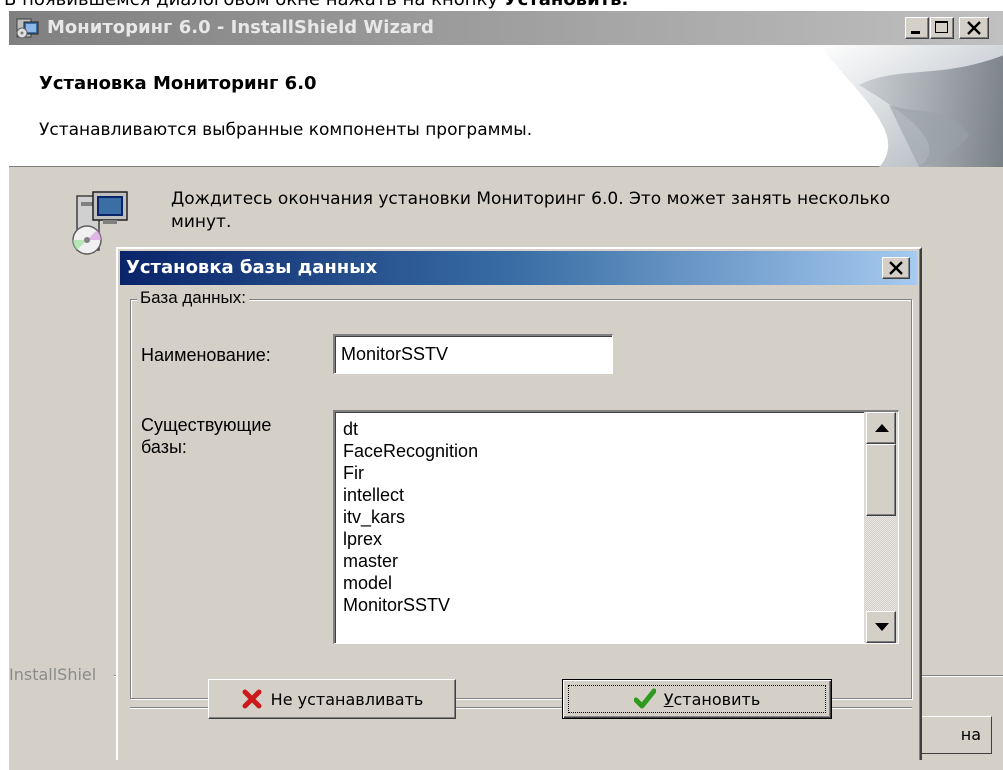  Describe the element at coordinates (911, 106) in the screenshot. I see `header-page-curl-art` at that location.